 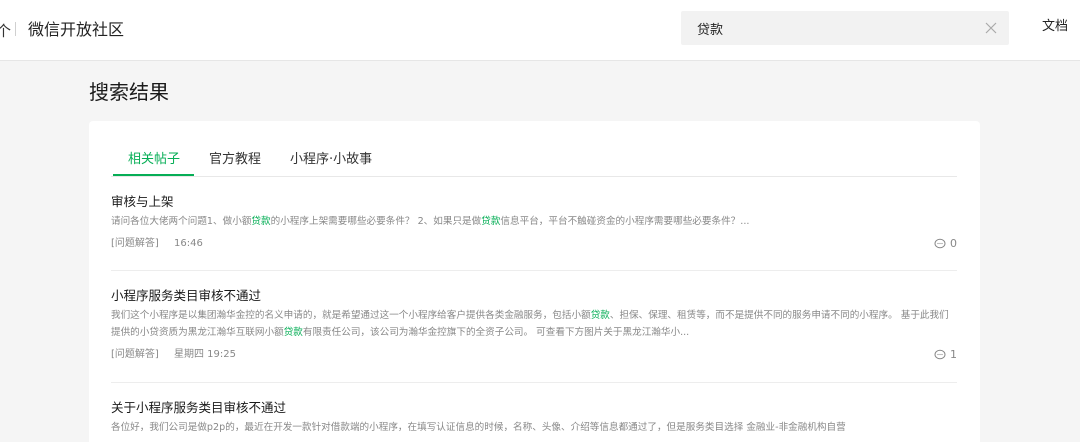 What do you see at coordinates (953, 354) in the screenshot?
I see `comment-count-value: 1` at bounding box center [953, 354].